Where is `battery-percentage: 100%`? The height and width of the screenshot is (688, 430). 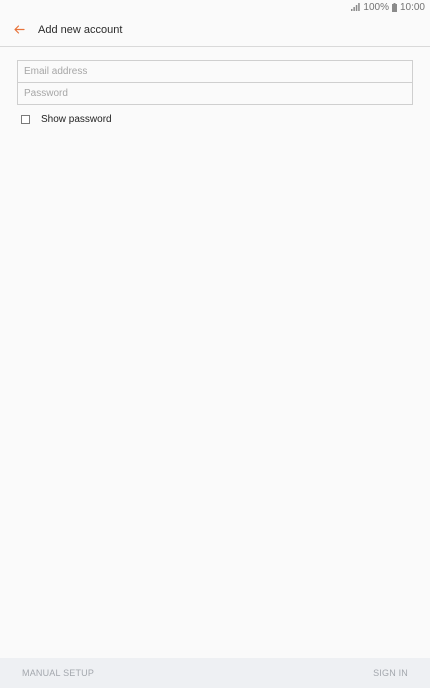 battery-percentage: 100% is located at coordinates (376, 7).